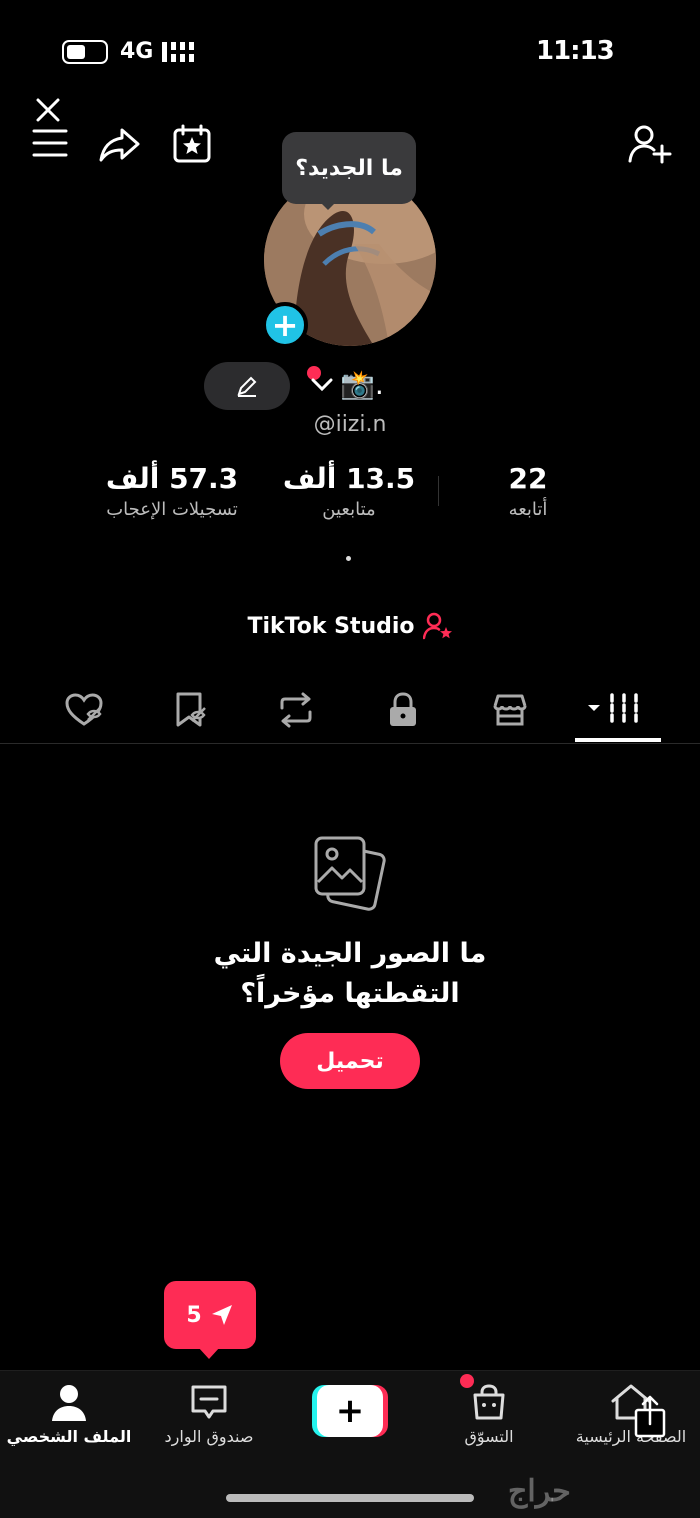 The width and height of the screenshot is (700, 1518). I want to click on stat-followers: 13.5 ألف متابعين, so click(349, 491).